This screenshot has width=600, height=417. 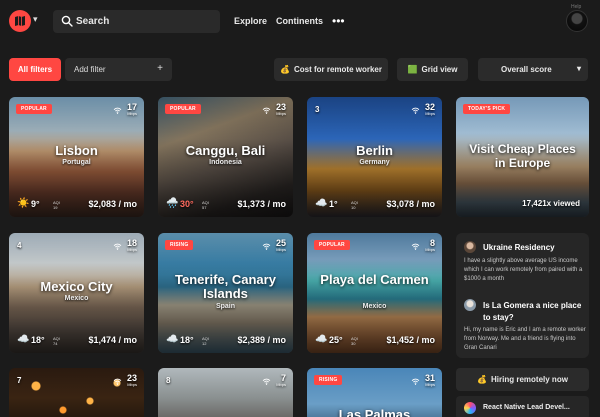 What do you see at coordinates (56, 341) in the screenshot?
I see `air-quality: AQI 74` at bounding box center [56, 341].